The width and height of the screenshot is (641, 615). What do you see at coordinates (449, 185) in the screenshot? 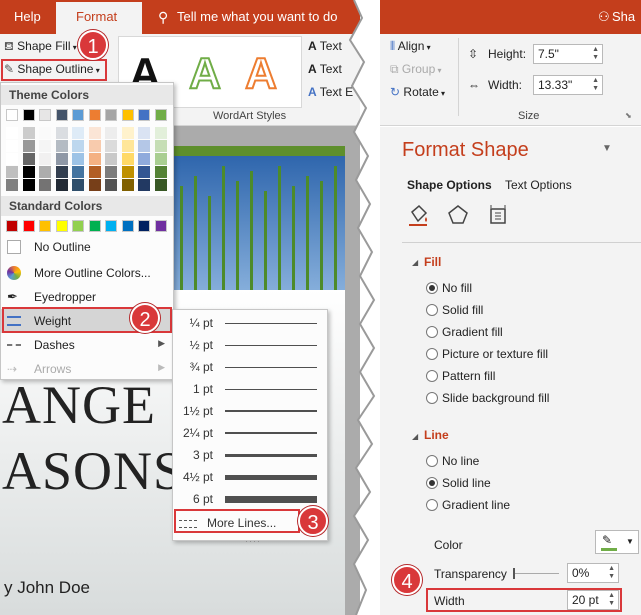
I see `tab-shape-options: Shape Options` at bounding box center [449, 185].